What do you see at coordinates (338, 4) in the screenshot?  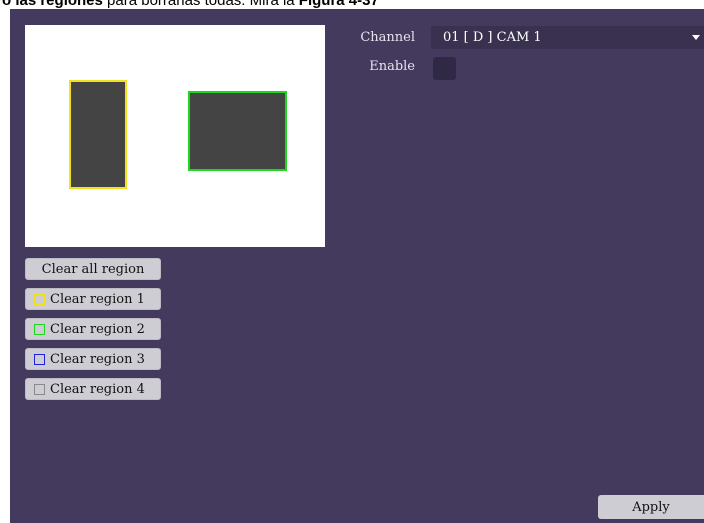 I see `caption-figure-ref: Figura 4-37` at bounding box center [338, 4].